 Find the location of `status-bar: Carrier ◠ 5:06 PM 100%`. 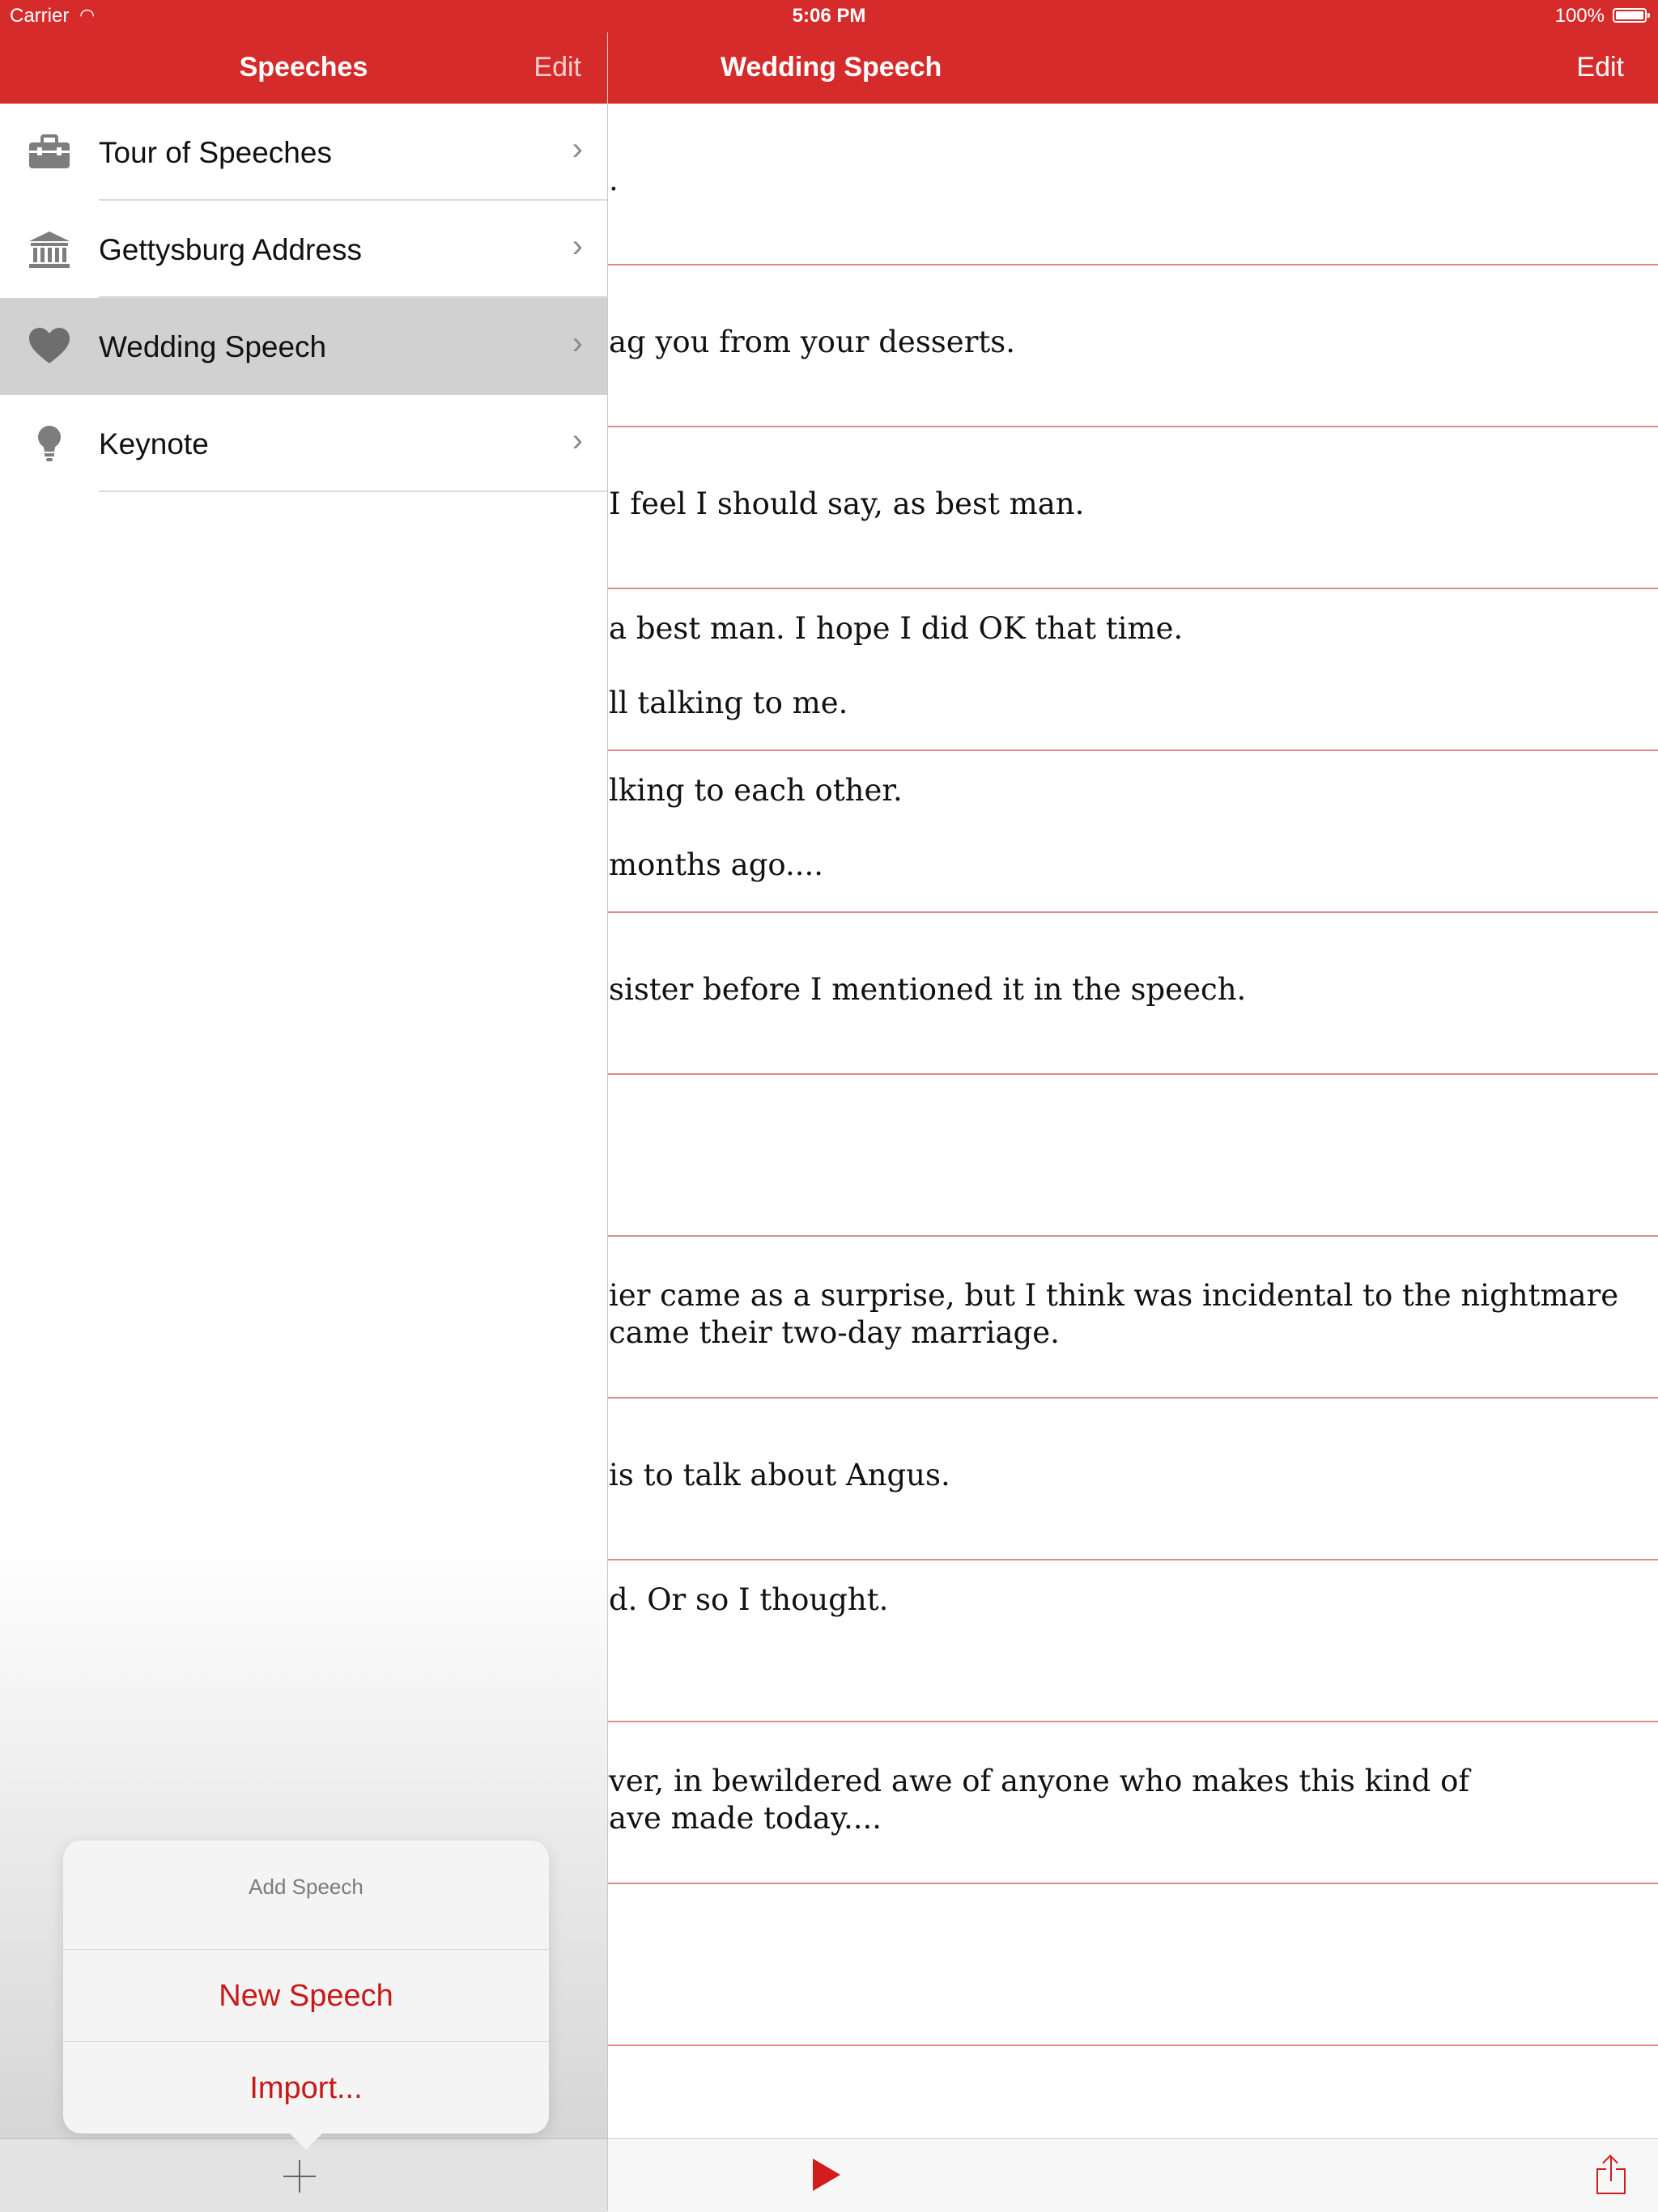

status-bar: Carrier ◠ 5:06 PM 100% is located at coordinates (829, 16).